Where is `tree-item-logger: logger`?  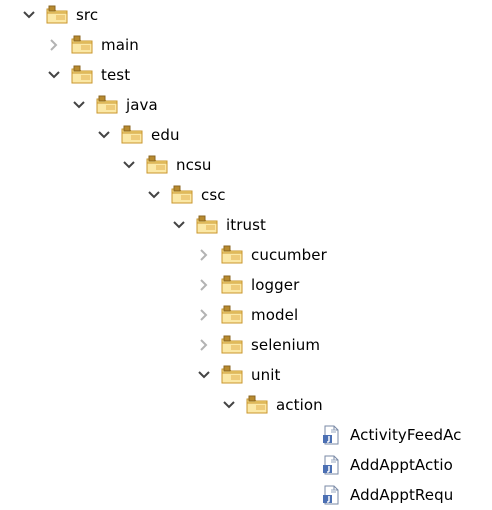
tree-item-logger: logger is located at coordinates (247, 285).